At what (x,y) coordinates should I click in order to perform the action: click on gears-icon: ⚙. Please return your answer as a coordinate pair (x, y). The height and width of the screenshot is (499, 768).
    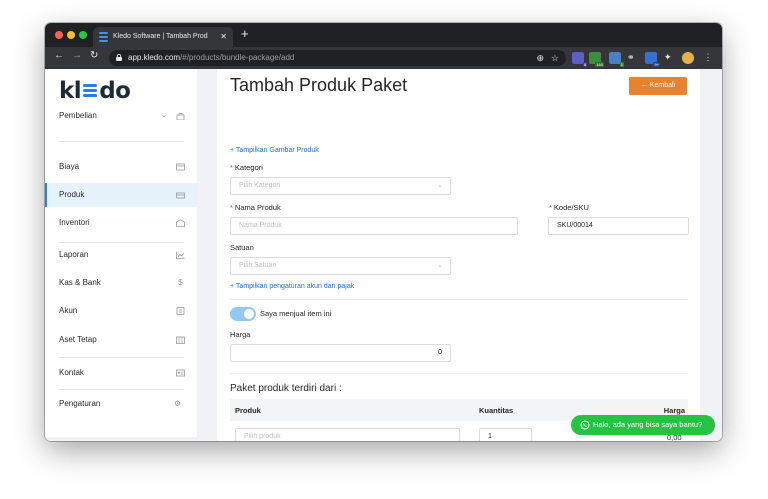
    Looking at the image, I should click on (178, 403).